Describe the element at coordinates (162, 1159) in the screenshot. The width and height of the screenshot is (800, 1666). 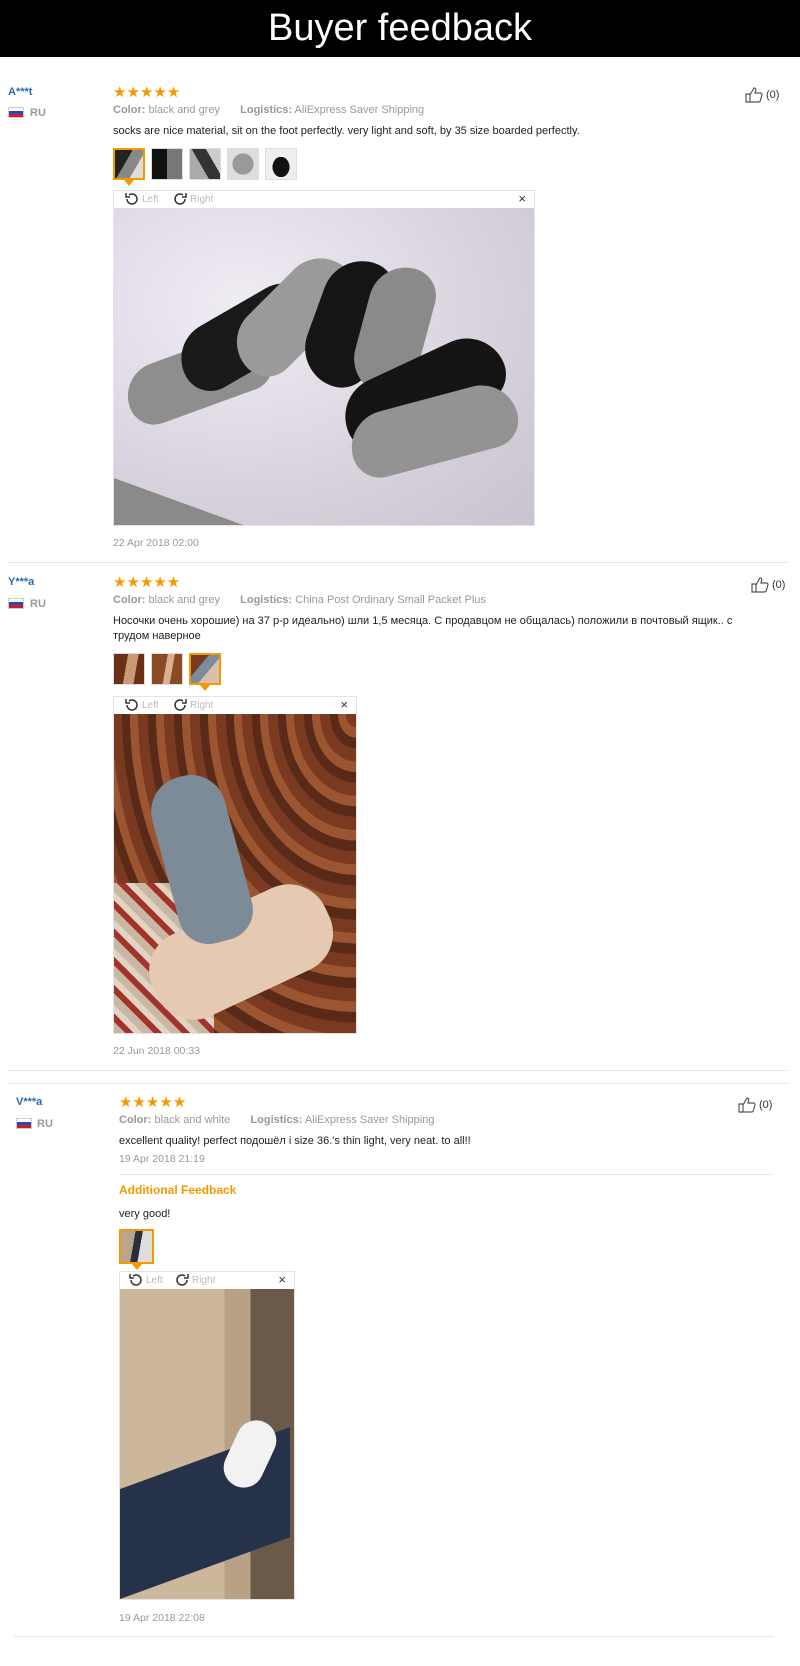
I see `review-date: 19 Apr 2018 21:19` at that location.